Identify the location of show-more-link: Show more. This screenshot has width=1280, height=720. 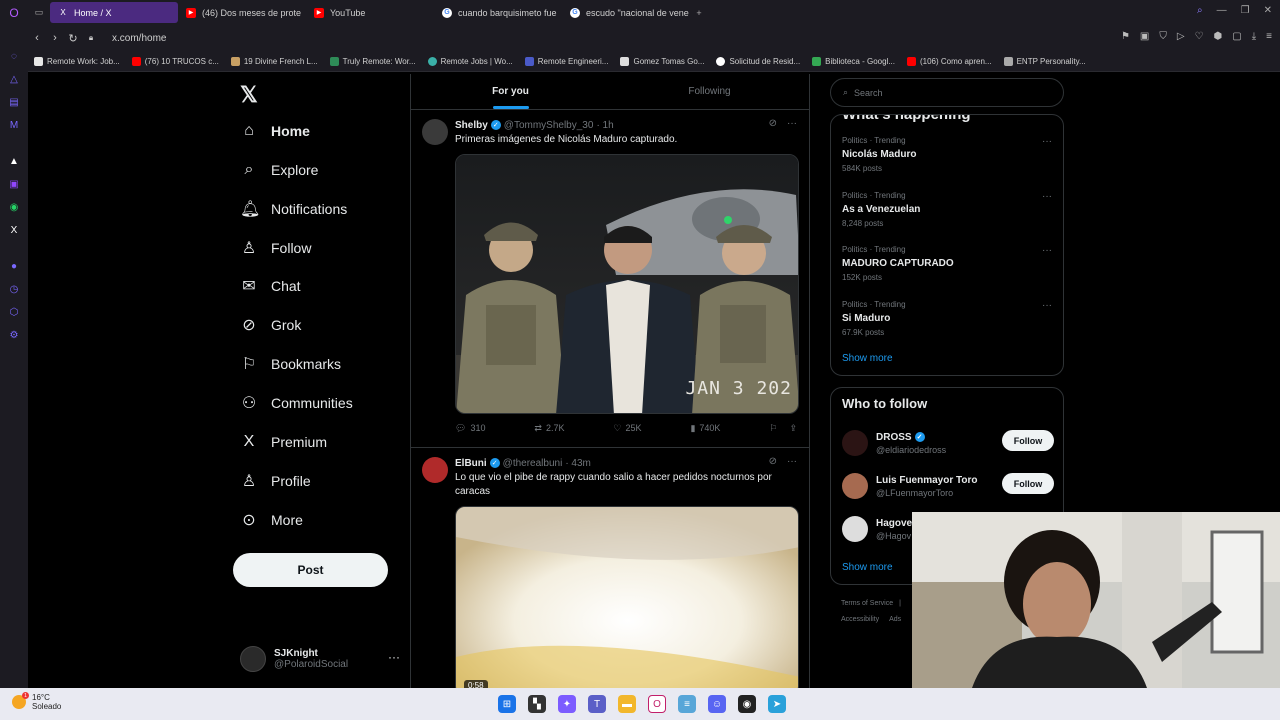
(867, 358).